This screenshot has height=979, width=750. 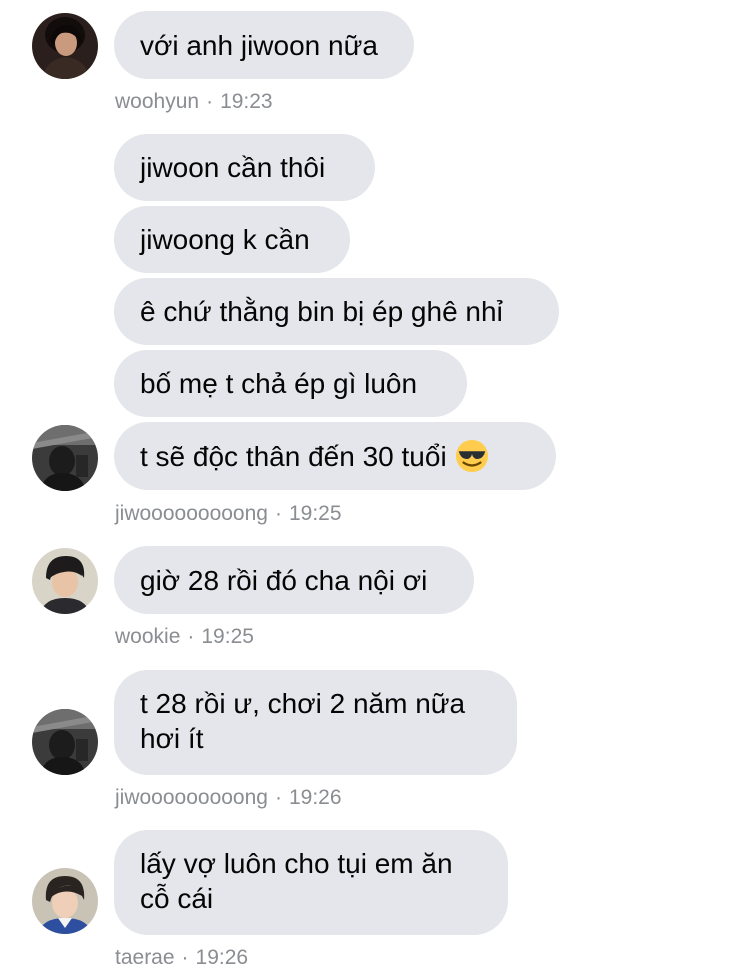 I want to click on message-bubble: jiwoon cần thôi, so click(x=244, y=167).